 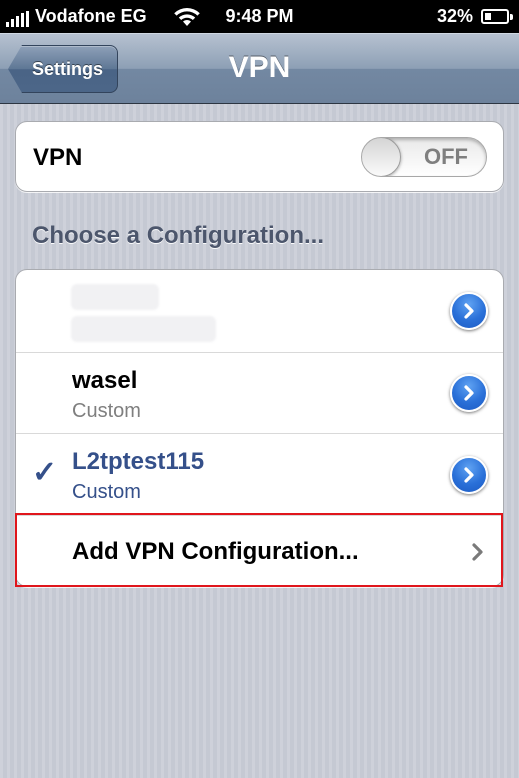 I want to click on redacted-subtitle, so click(x=143, y=329).